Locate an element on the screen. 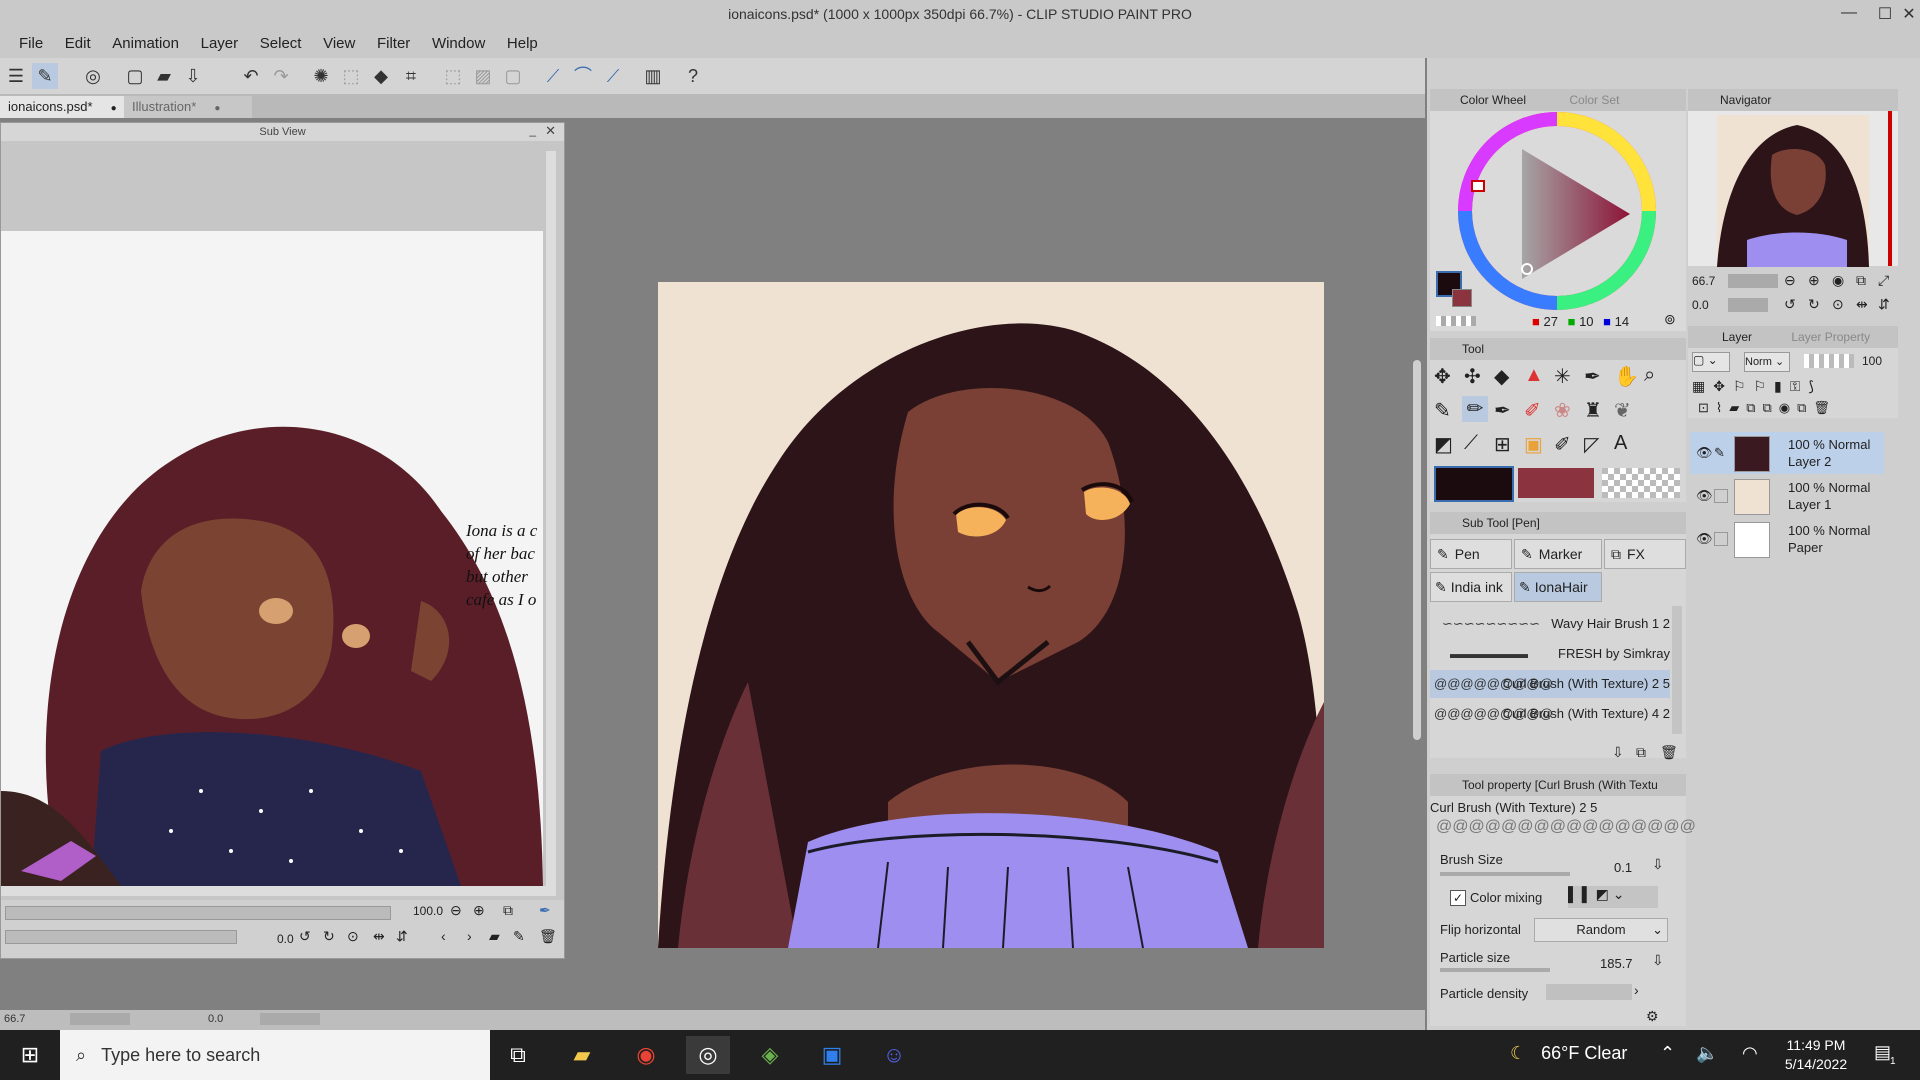 The width and height of the screenshot is (1920, 1080). canvas-vscroll is located at coordinates (1417, 550).